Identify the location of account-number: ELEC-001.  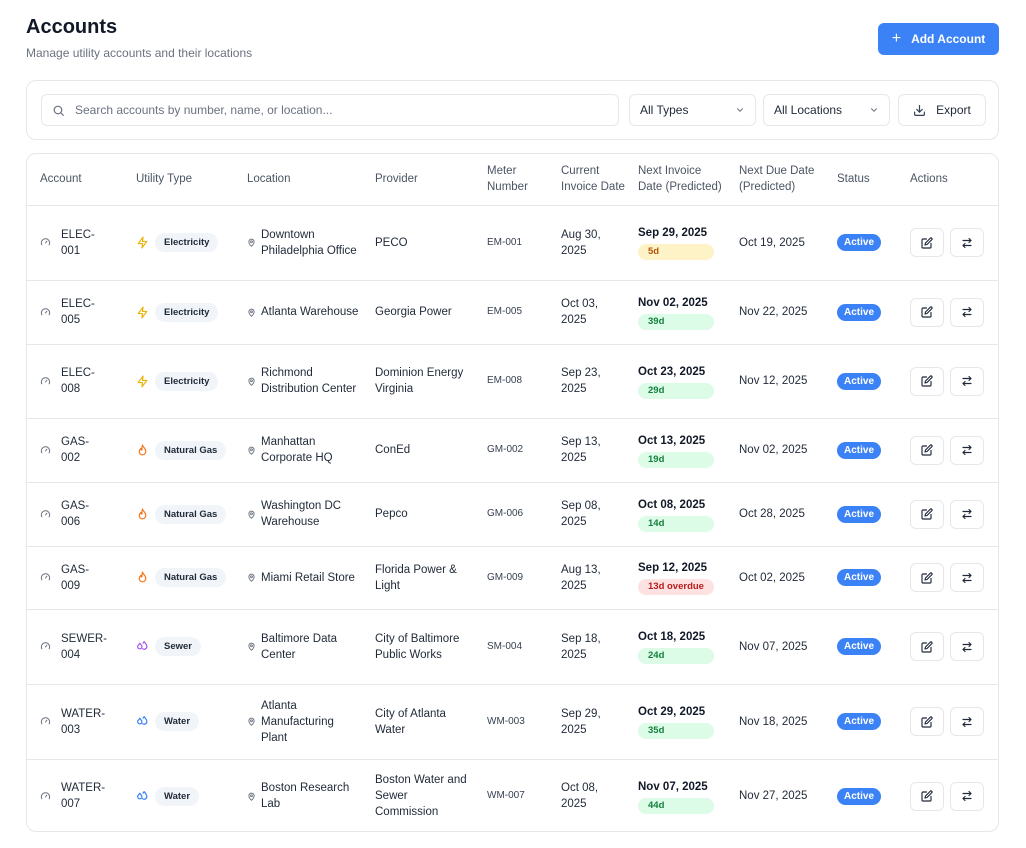
(78, 242).